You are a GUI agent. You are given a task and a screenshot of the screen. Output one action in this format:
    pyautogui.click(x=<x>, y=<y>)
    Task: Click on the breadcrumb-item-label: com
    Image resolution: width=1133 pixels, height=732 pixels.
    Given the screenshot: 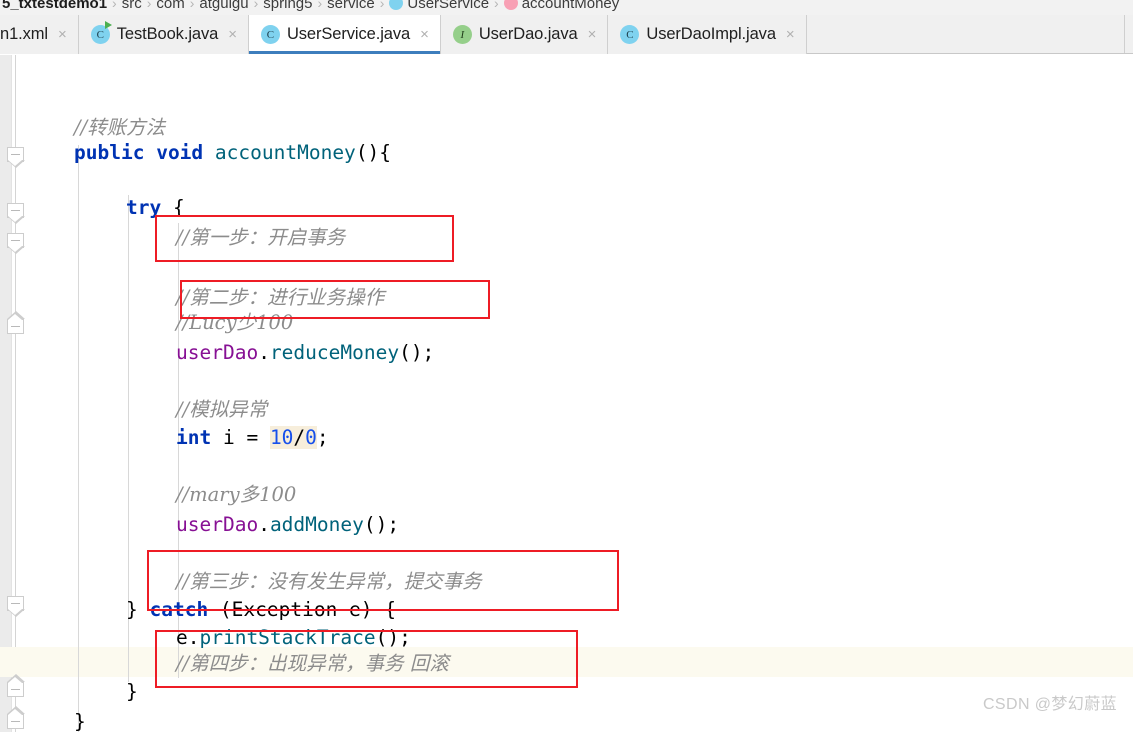 What is the action you would take?
    pyautogui.click(x=170, y=6)
    